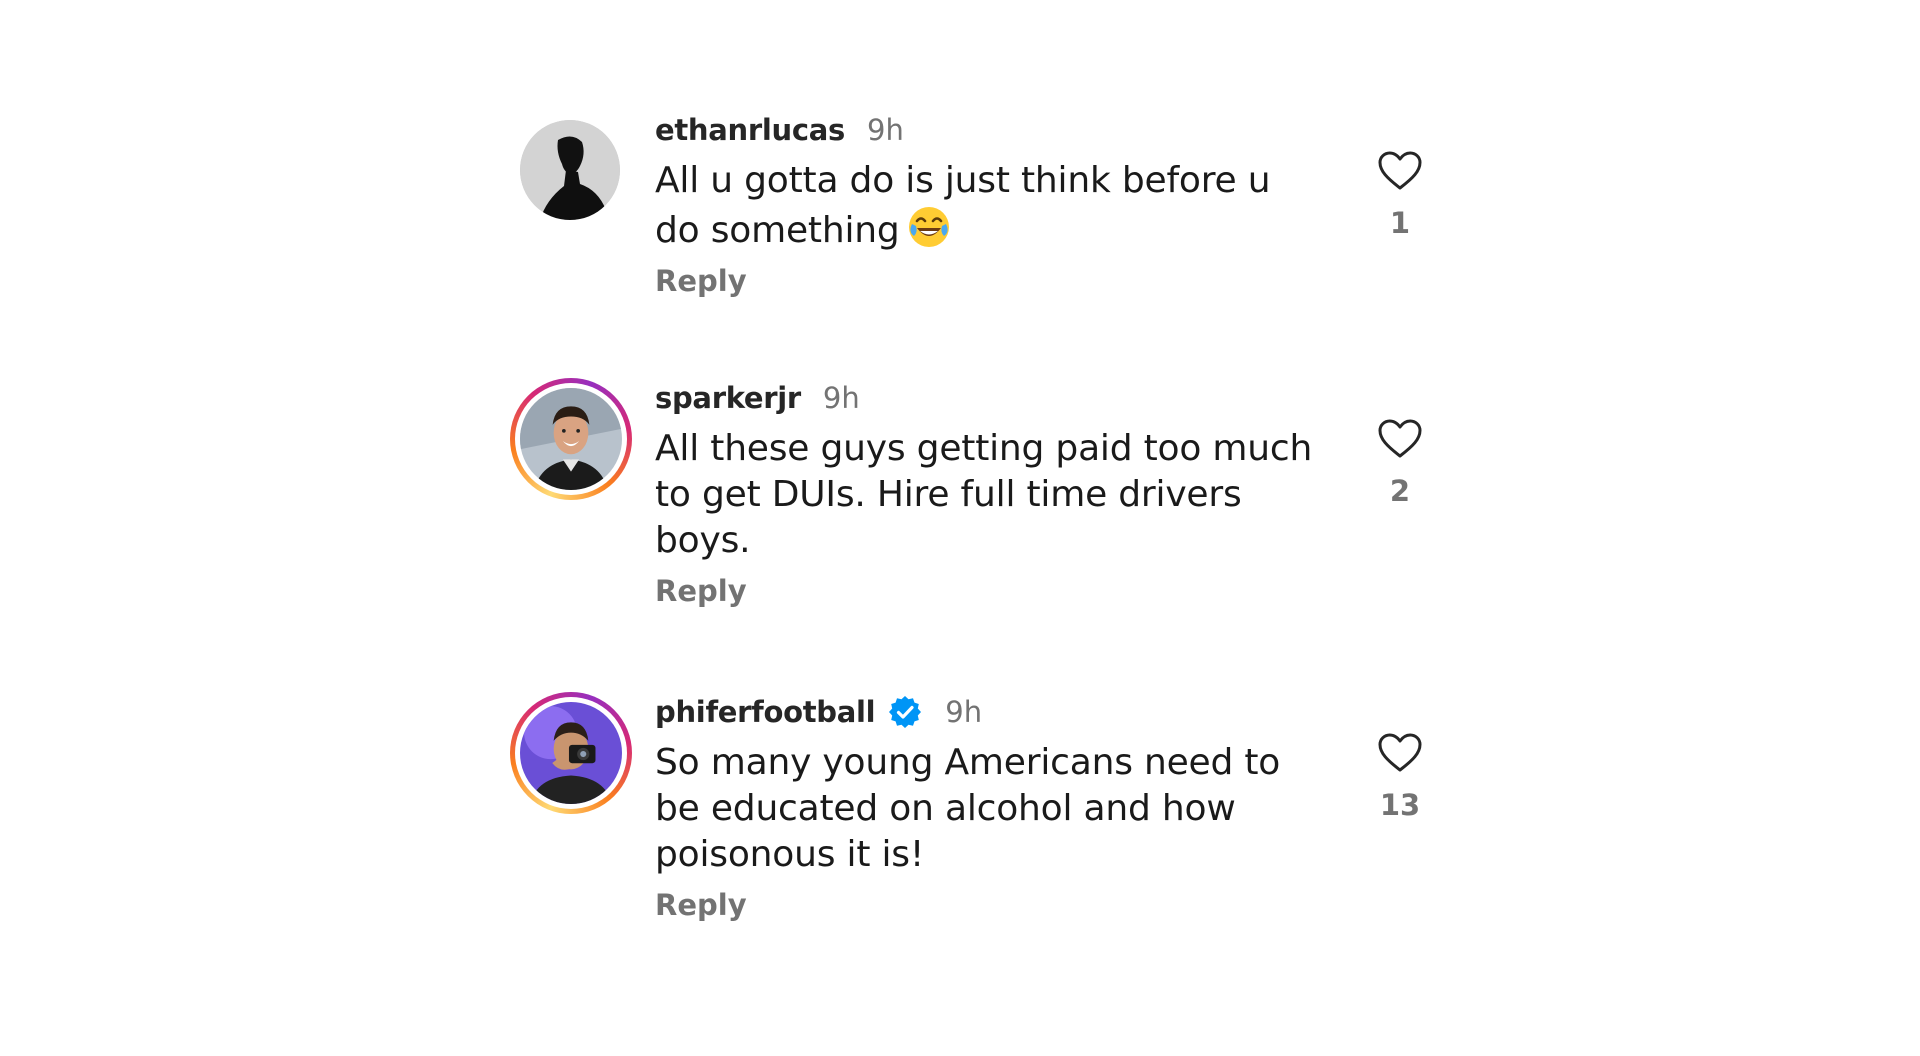 This screenshot has height=1056, width=1920. I want to click on like-control: 1, so click(1400, 195).